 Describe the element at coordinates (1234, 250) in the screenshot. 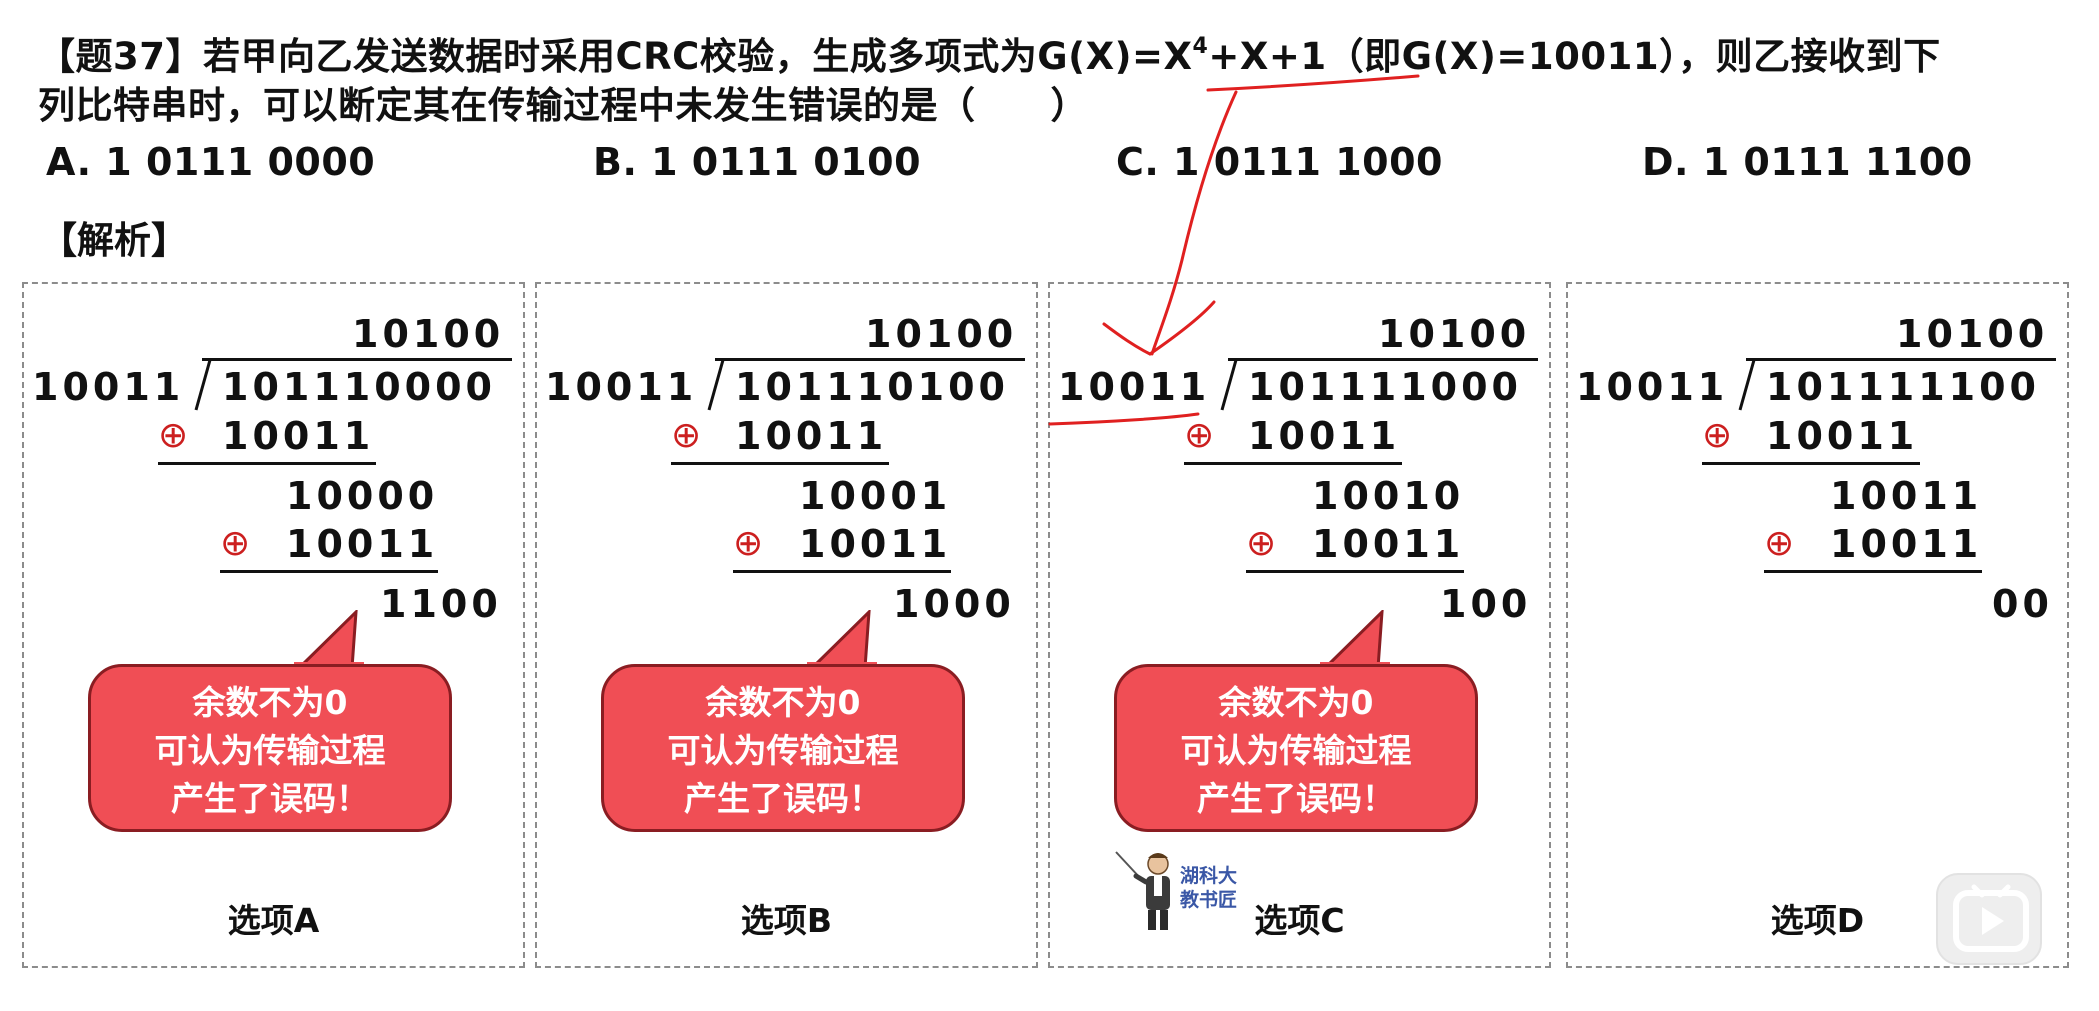

I see `red-pen-annotation` at that location.